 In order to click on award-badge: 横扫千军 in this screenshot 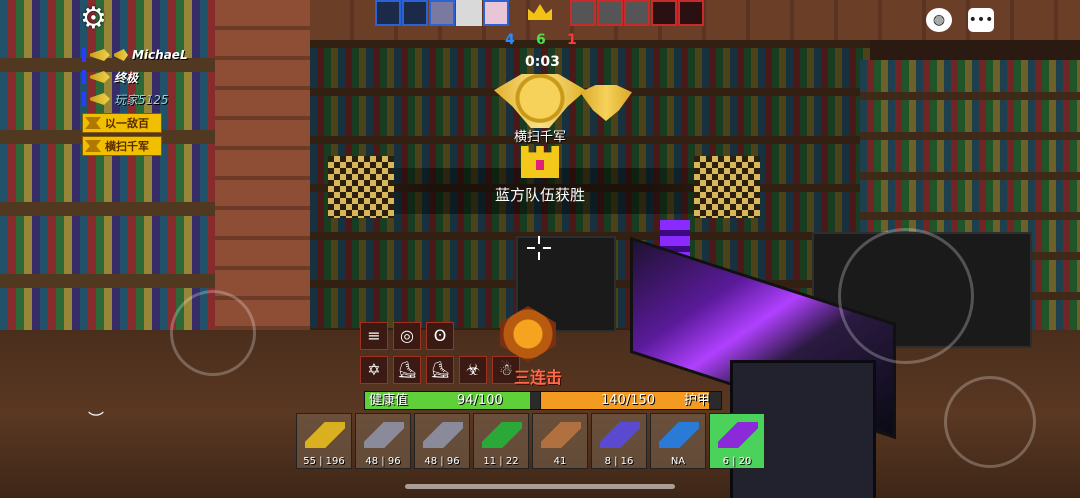, I will do `click(122, 146)`.